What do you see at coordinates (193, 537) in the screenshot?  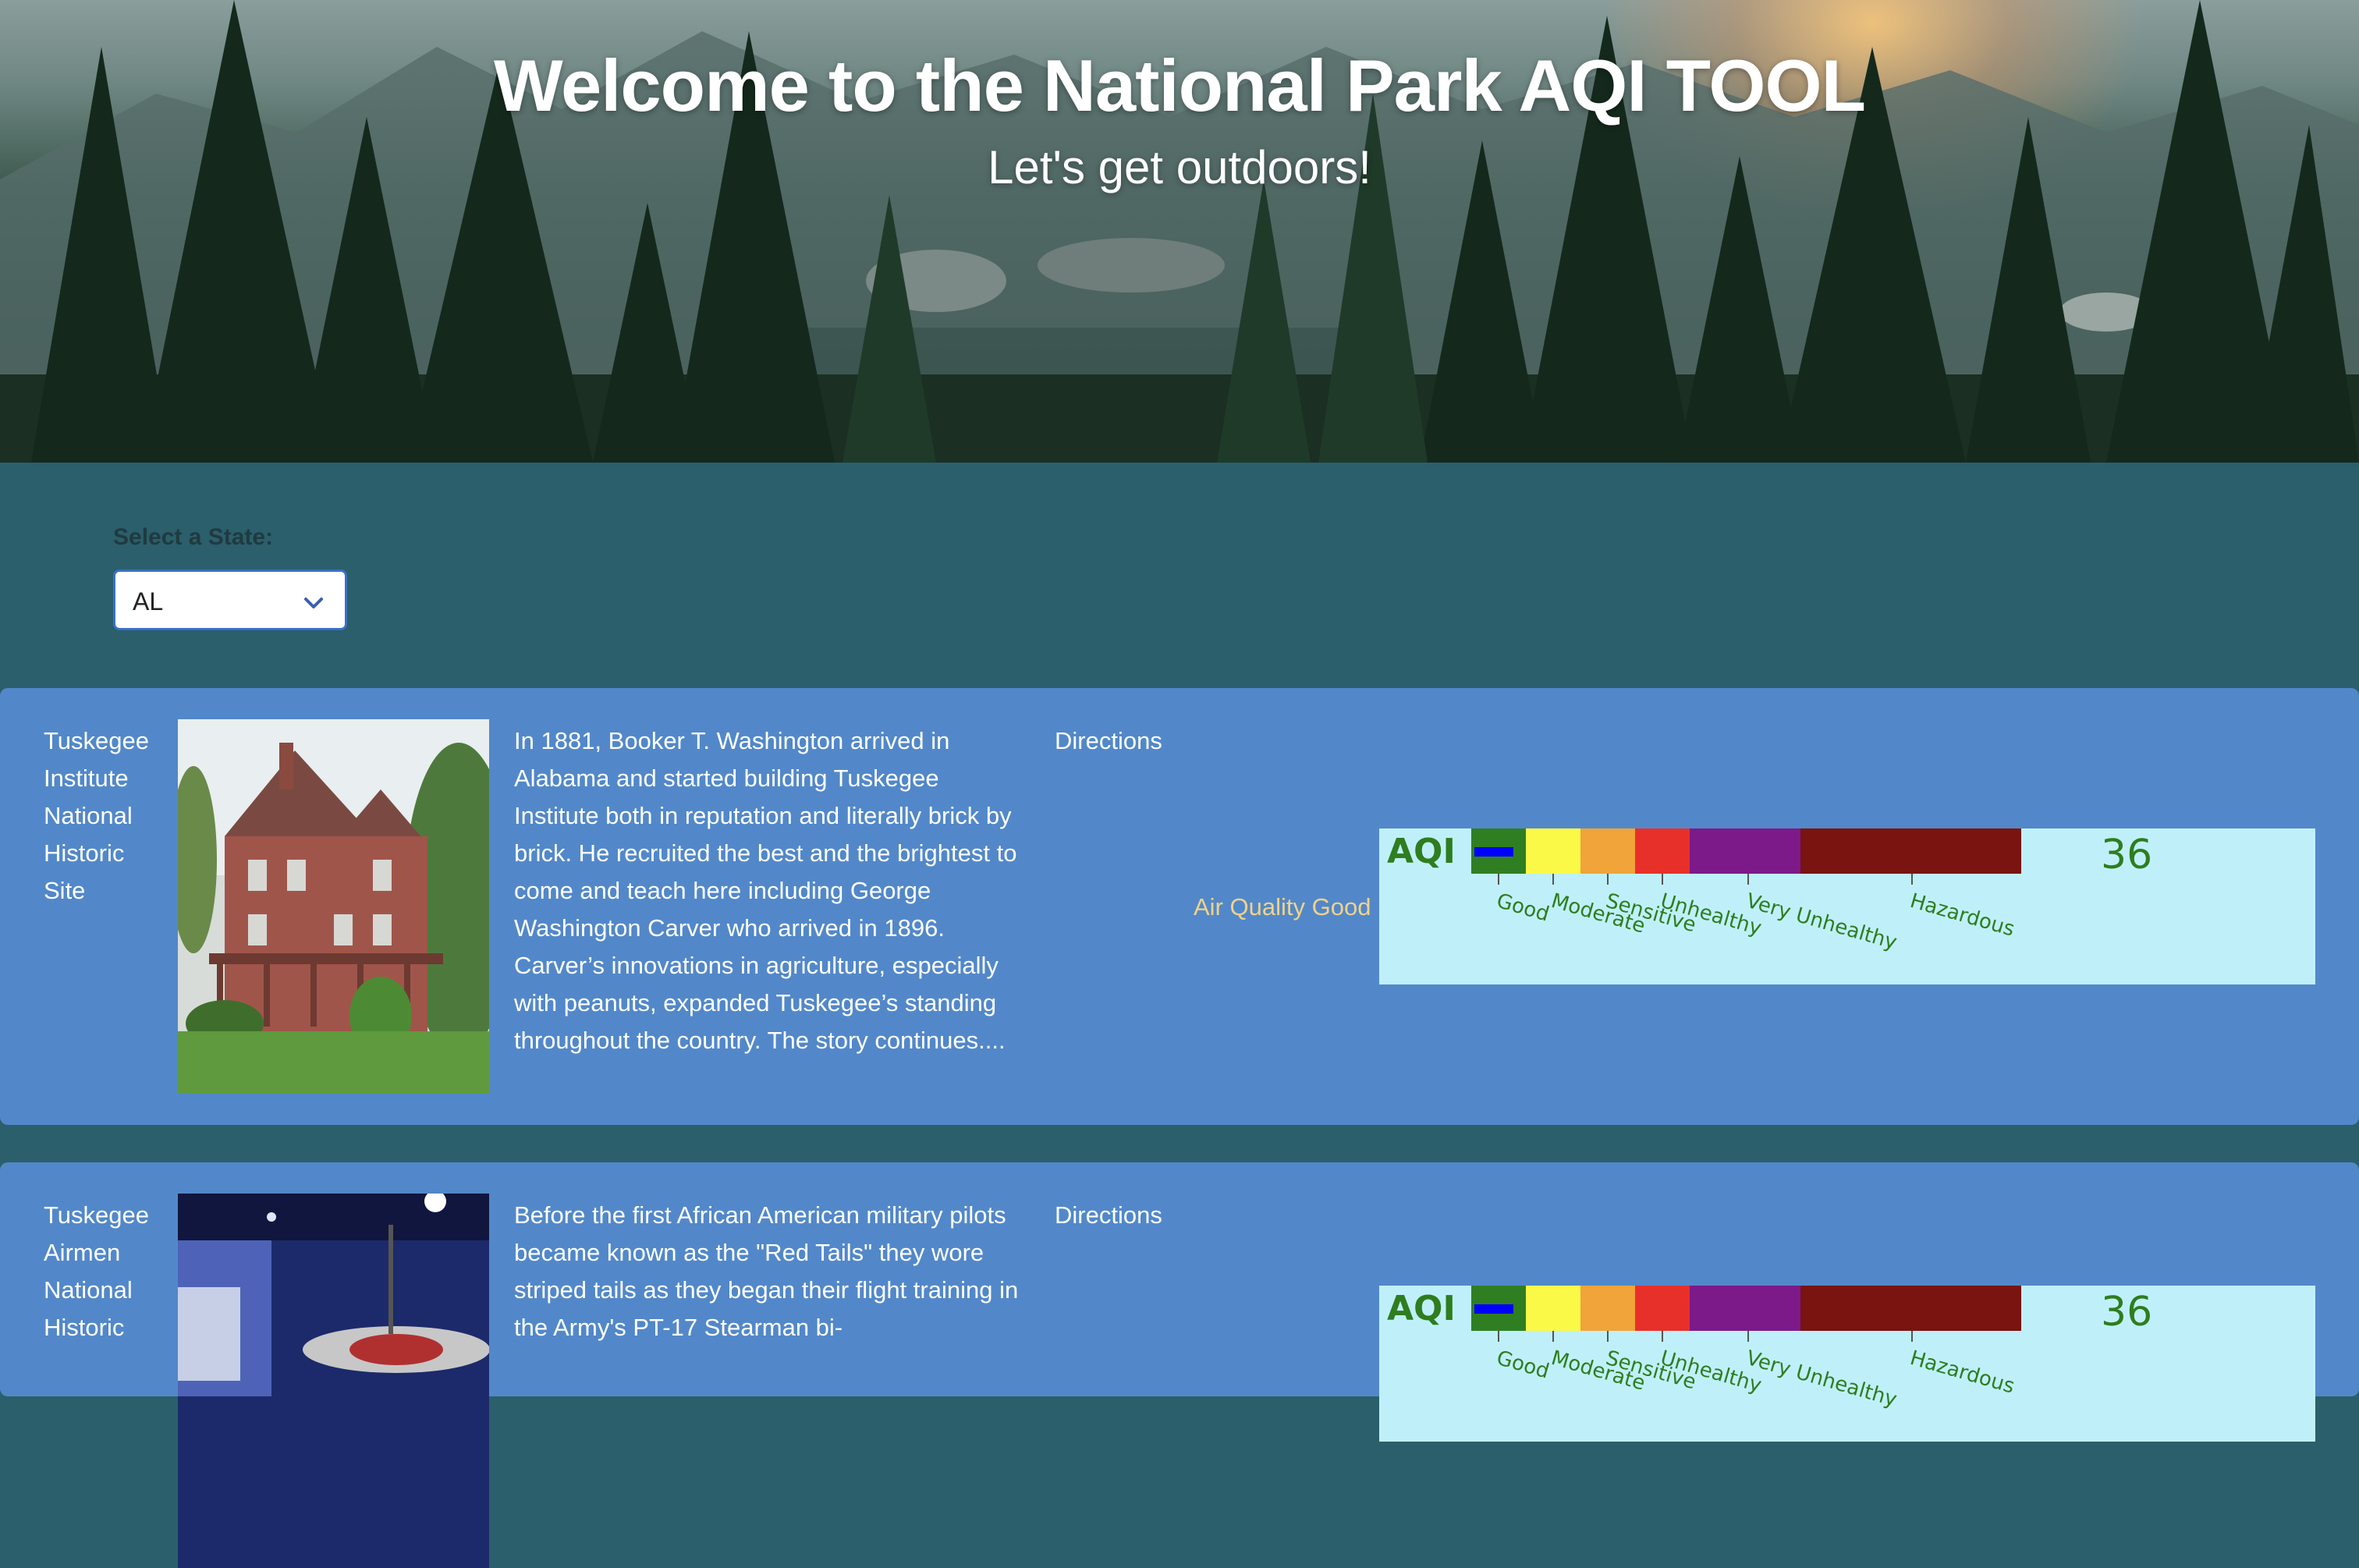 I see `state-select-label: Select a State:` at bounding box center [193, 537].